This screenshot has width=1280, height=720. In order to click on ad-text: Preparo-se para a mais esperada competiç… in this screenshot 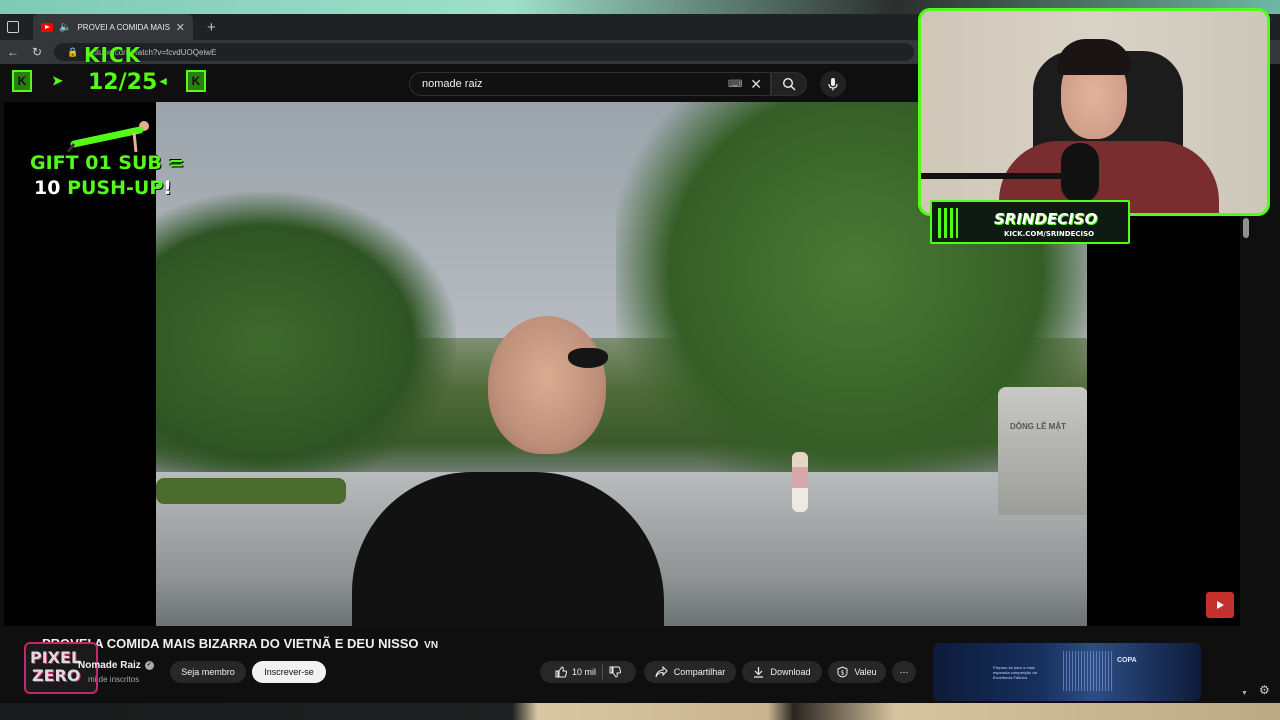, I will do `click(1015, 672)`.